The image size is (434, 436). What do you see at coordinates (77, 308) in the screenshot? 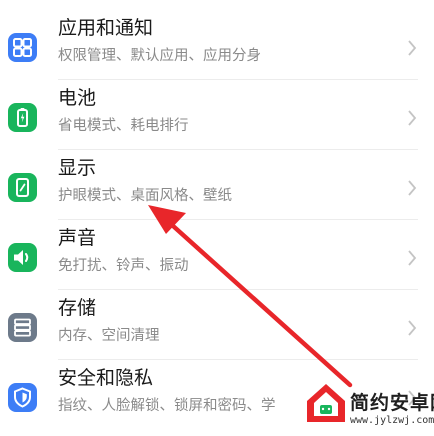
I see `settings-item-title: 存储` at bounding box center [77, 308].